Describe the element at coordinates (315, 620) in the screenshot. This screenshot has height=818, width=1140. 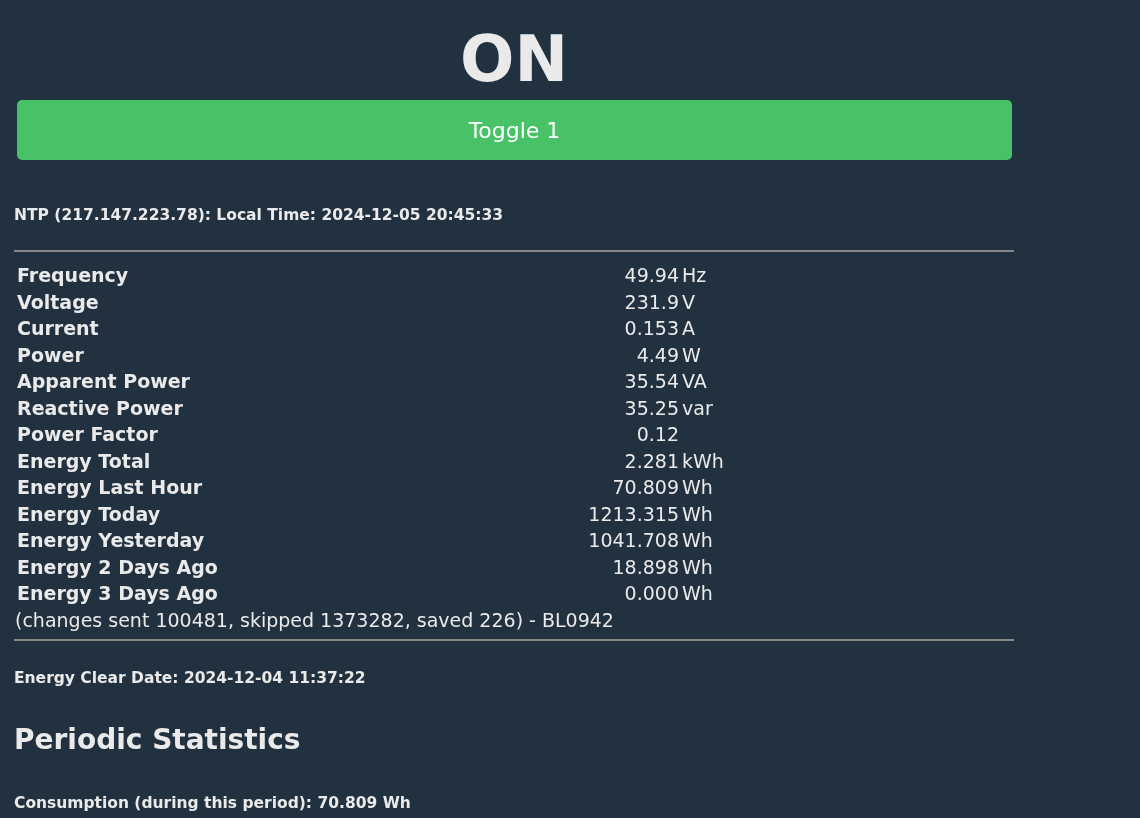
I see `changes-note: (changes sent 100481, skipped 1373282, saved 226) - BL0942` at that location.